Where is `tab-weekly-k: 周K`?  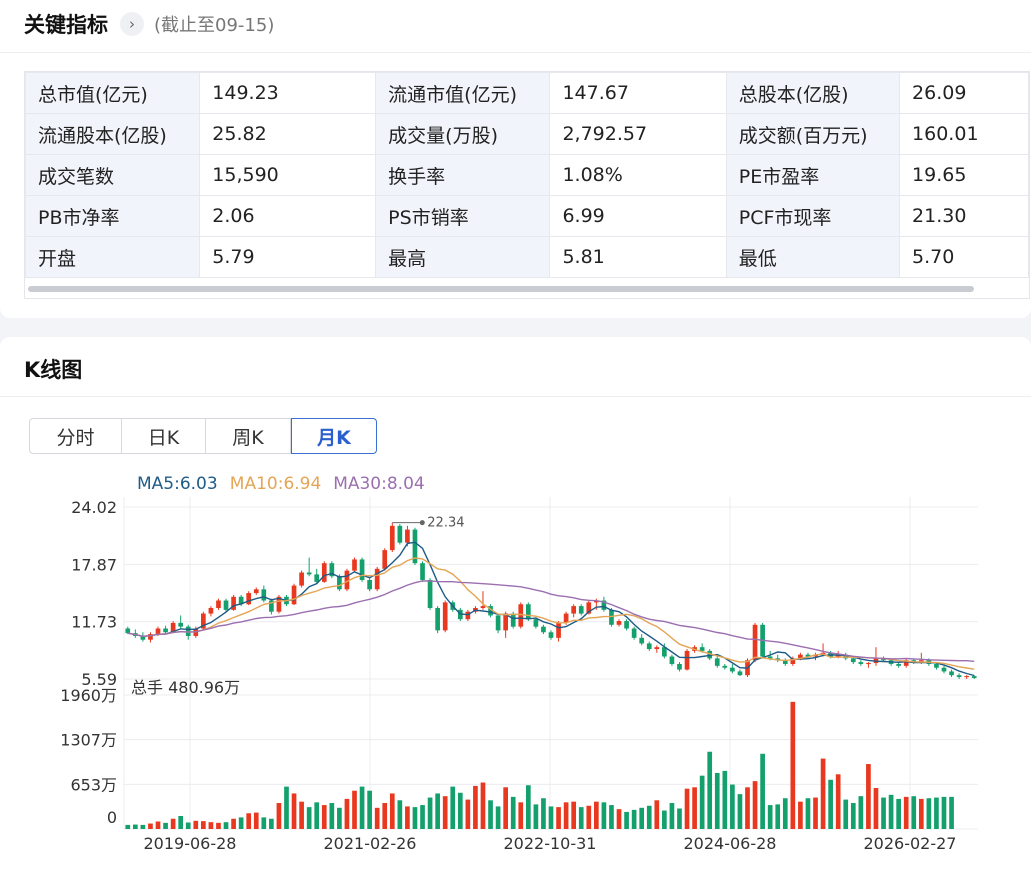
tab-weekly-k: 周K is located at coordinates (248, 436).